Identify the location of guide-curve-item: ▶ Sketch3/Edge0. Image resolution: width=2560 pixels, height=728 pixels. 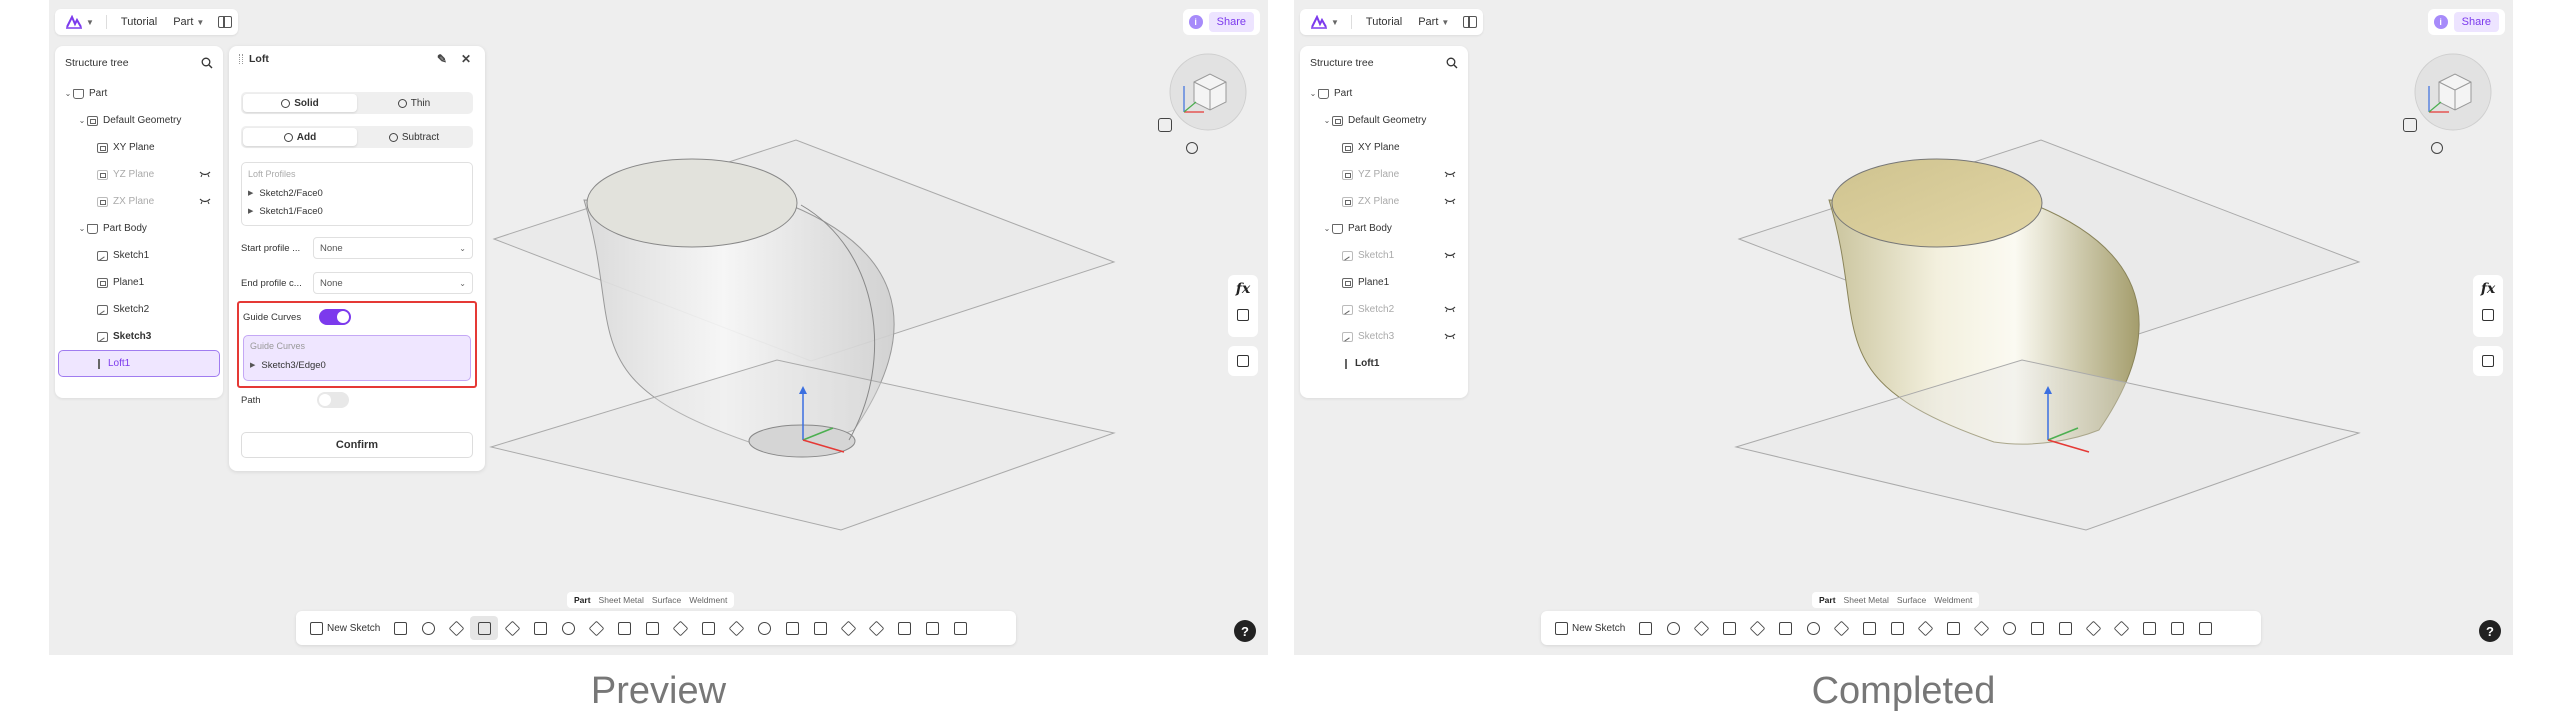
(357, 365).